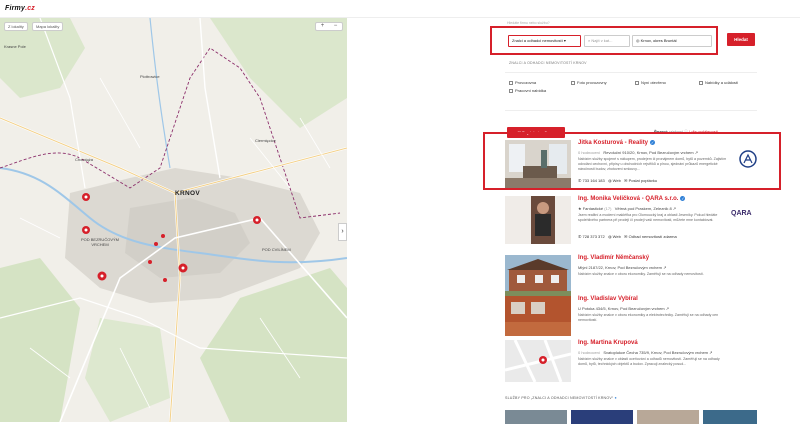  Describe the element at coordinates (591, 236) in the screenshot. I see `phone-link: ✆ 728 373 372` at that location.